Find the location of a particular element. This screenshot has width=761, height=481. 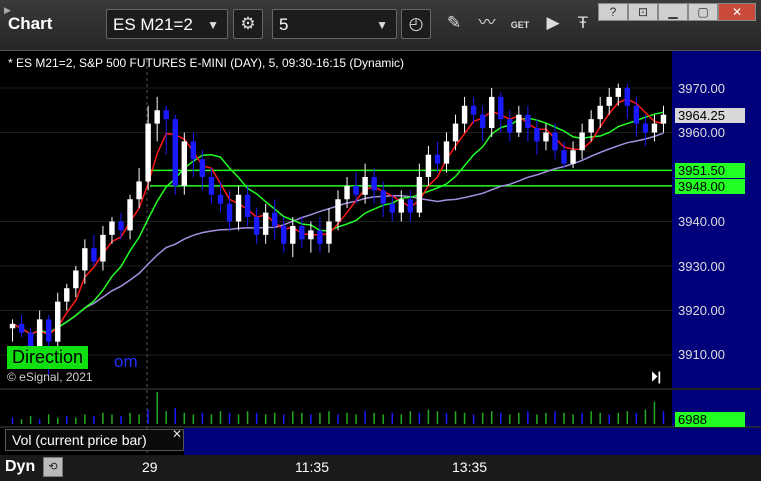

get-data-label: GET is located at coordinates (520, 25).